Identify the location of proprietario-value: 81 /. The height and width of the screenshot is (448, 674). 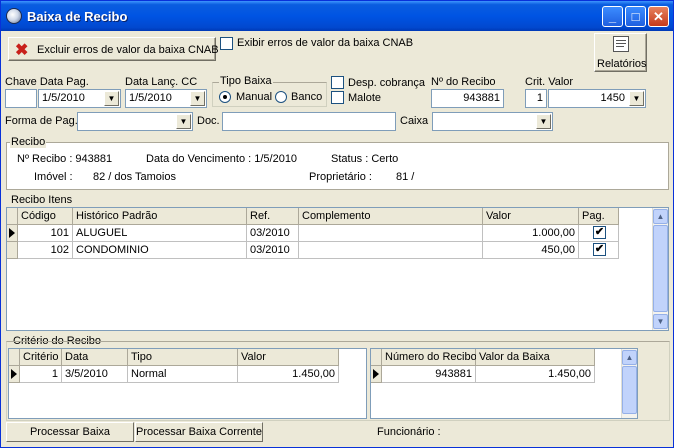
(405, 177).